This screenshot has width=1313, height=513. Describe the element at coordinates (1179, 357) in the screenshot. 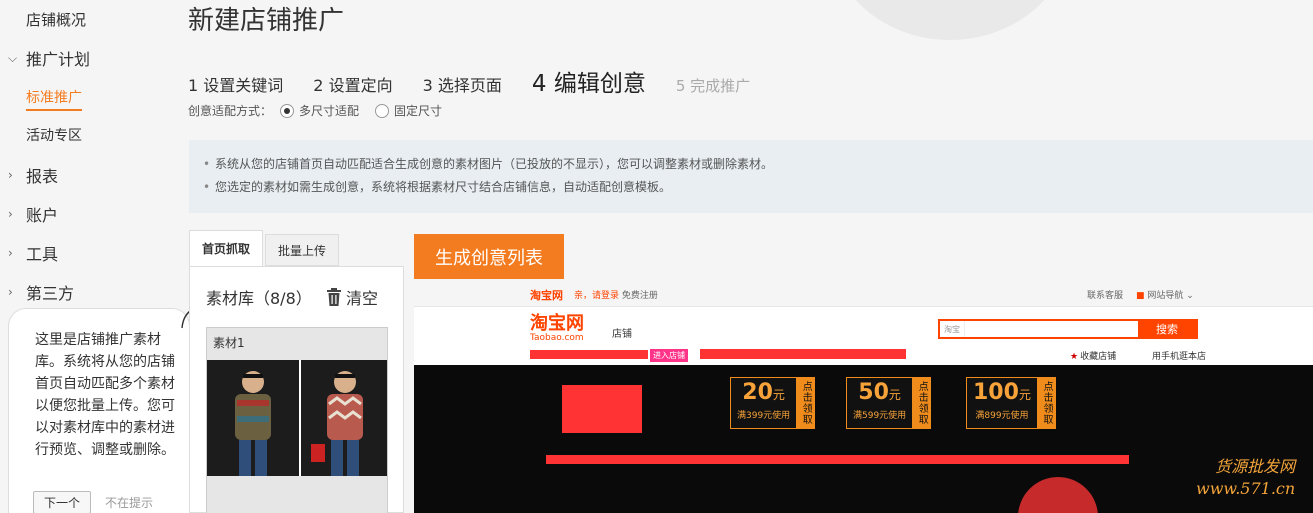

I see `preview-mobile-shop: 用手机逛本店` at that location.